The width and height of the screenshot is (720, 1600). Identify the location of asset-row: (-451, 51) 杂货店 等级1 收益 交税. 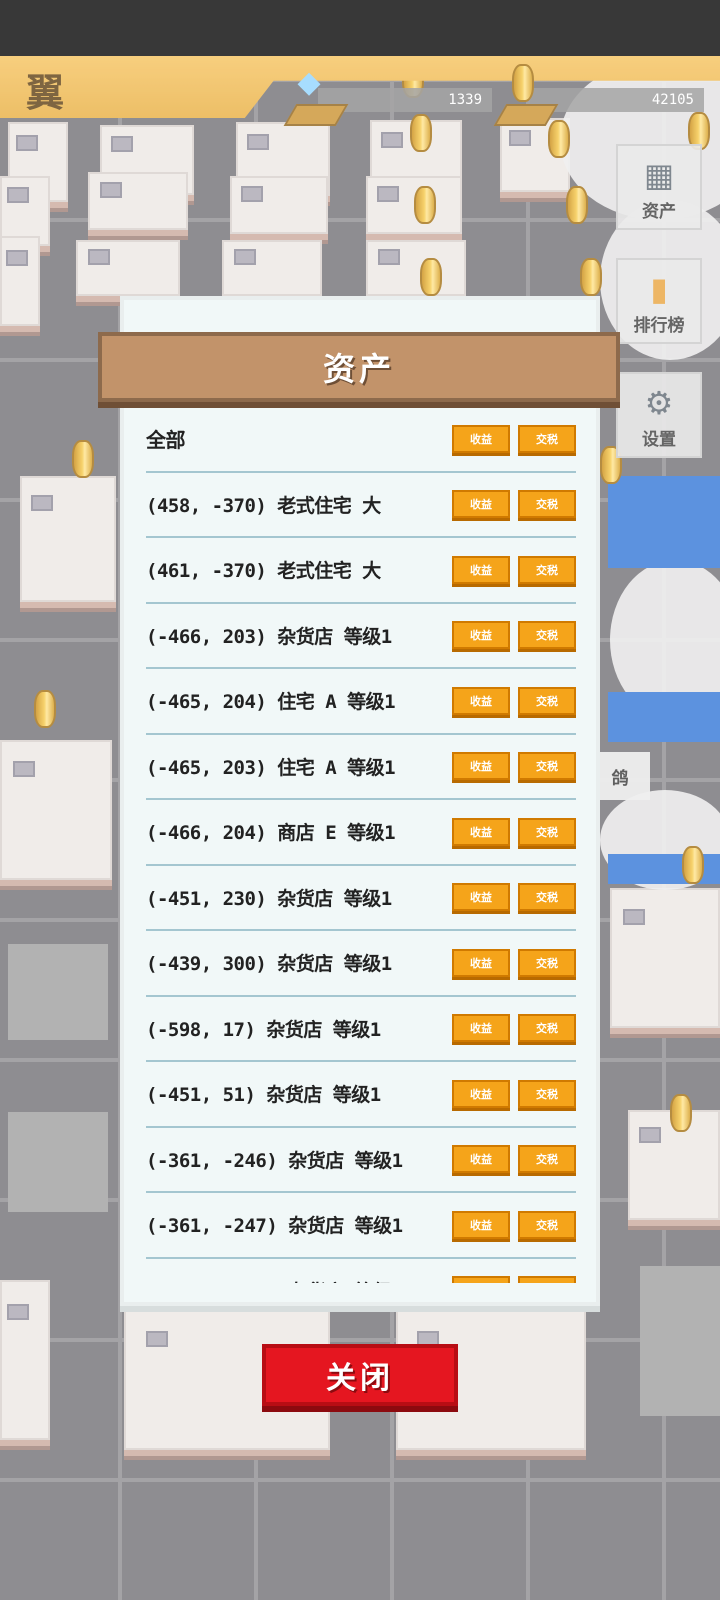
(361, 1095).